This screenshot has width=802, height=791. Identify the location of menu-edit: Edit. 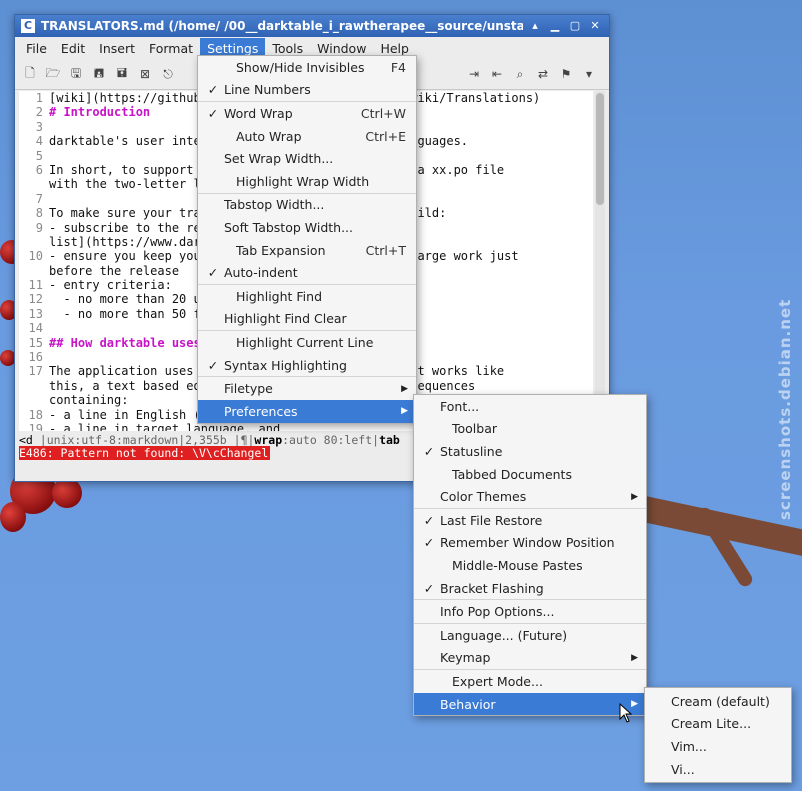
(73, 48).